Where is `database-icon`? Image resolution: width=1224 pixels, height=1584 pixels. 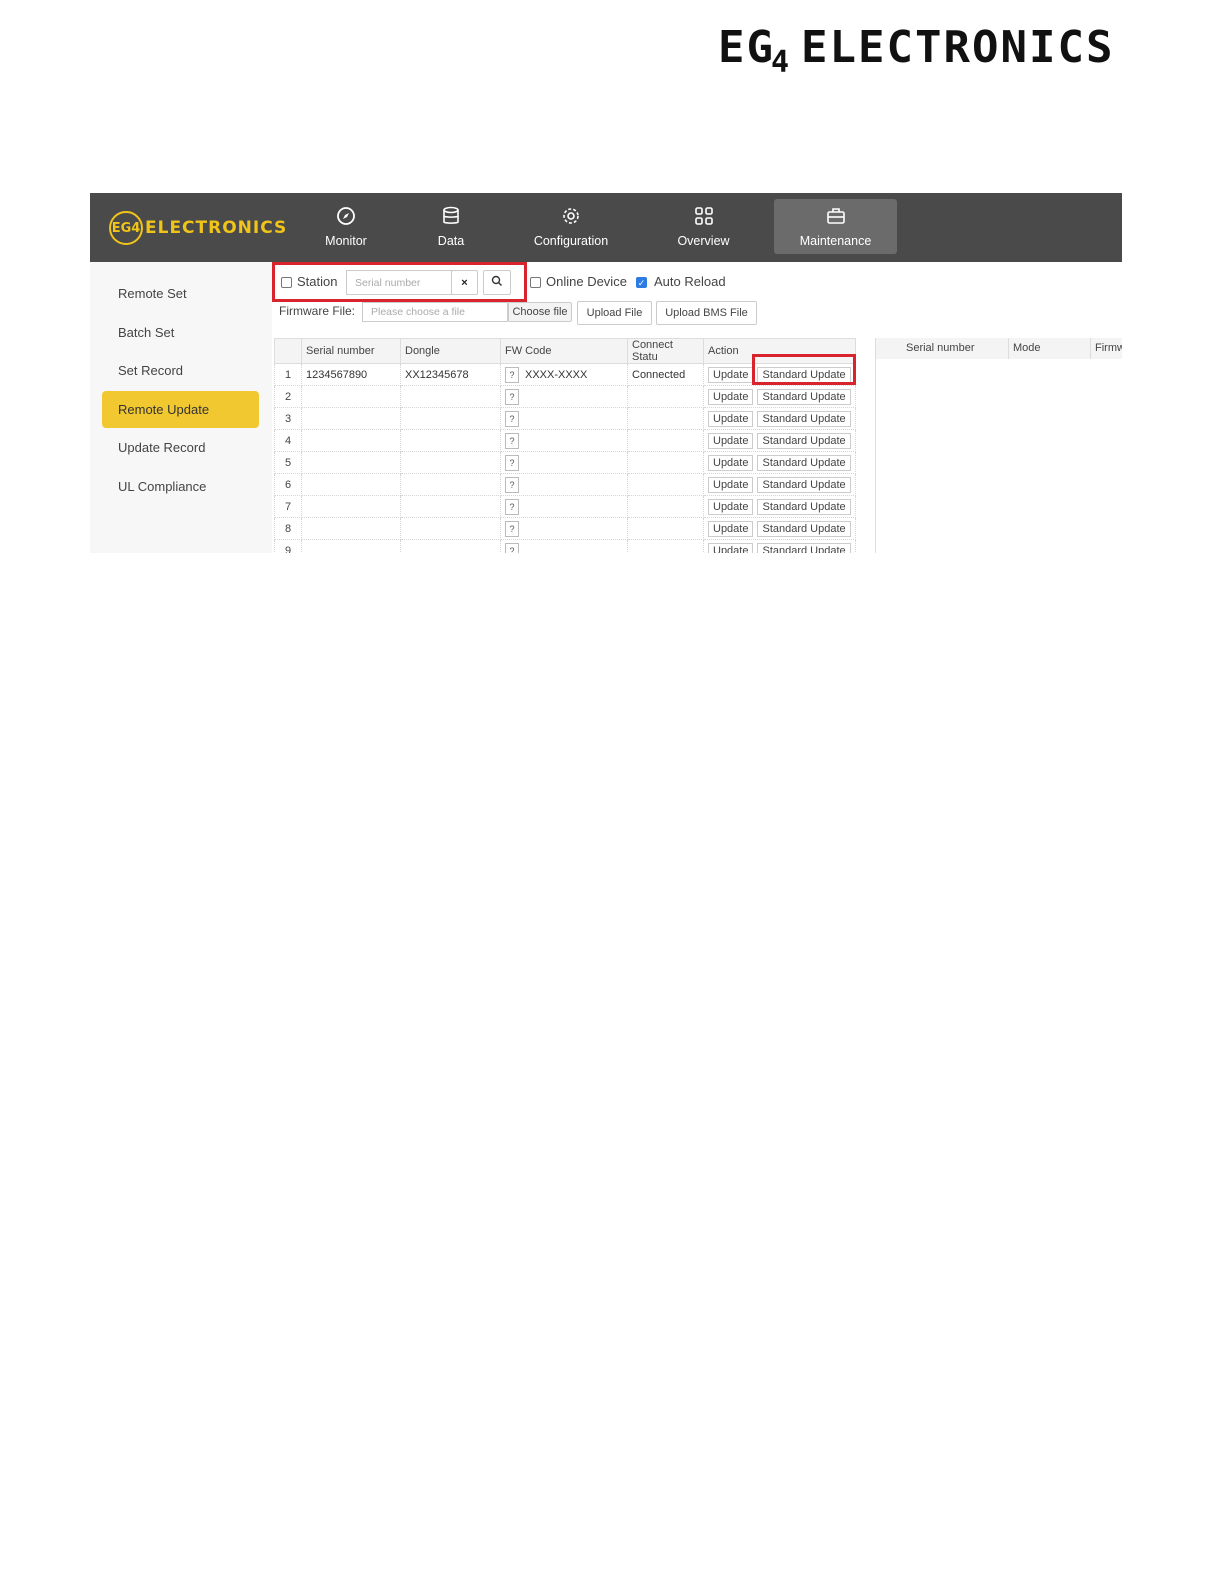 database-icon is located at coordinates (451, 218).